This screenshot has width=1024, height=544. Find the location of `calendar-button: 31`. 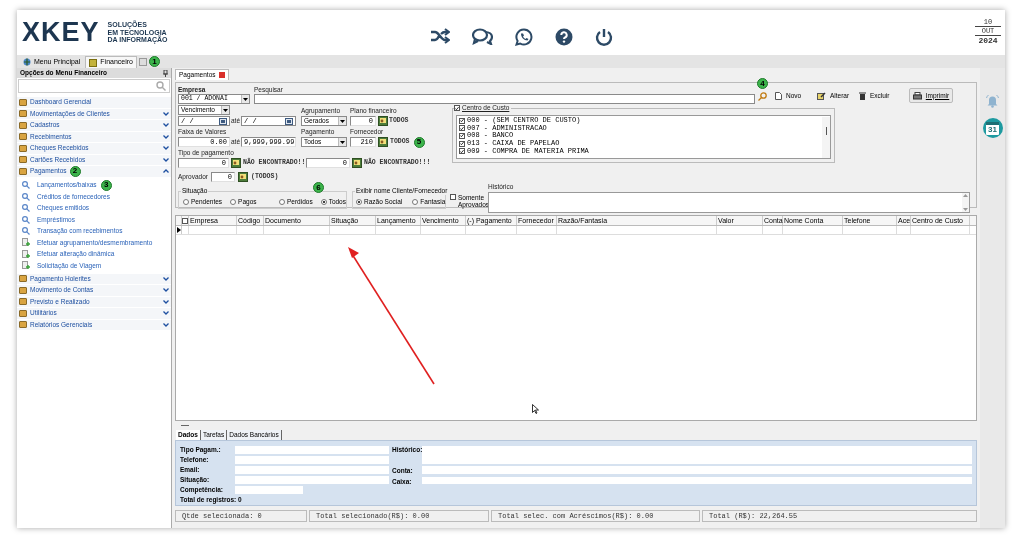

calendar-button: 31 is located at coordinates (992, 128).